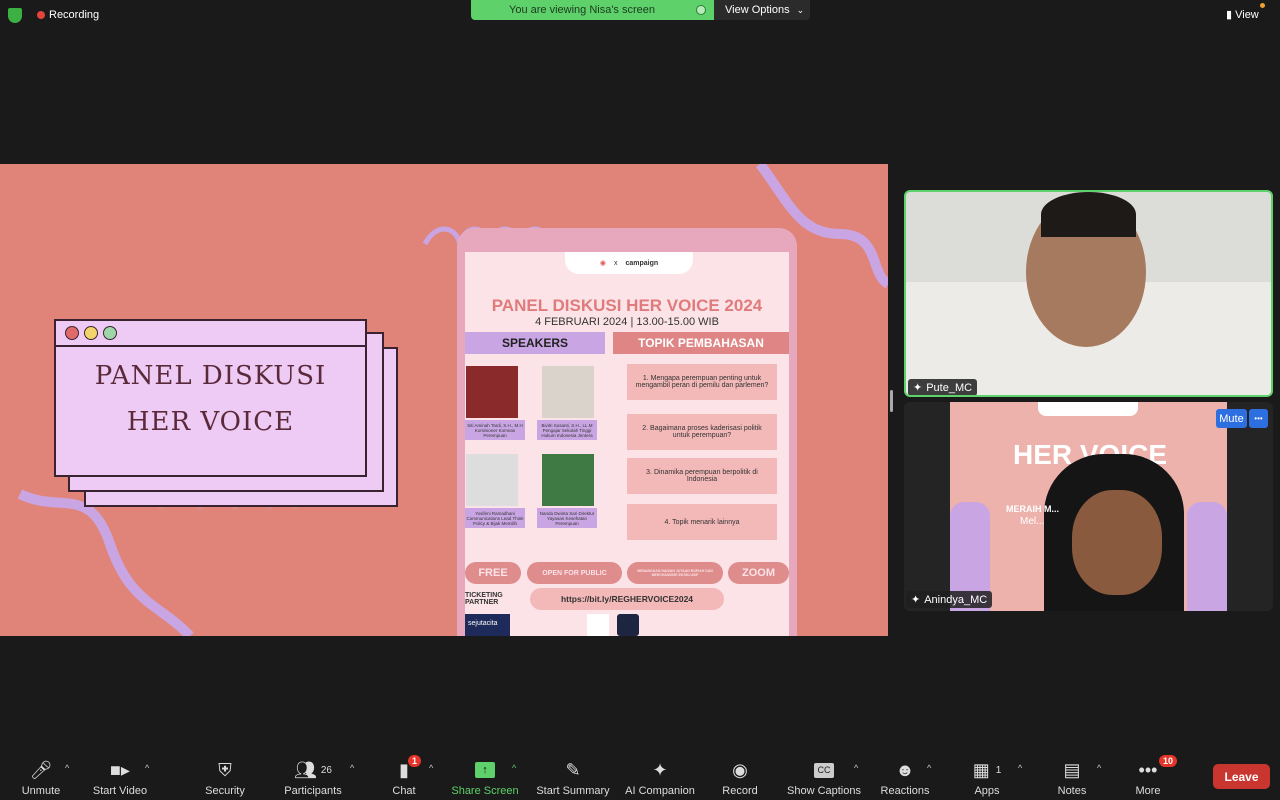  I want to click on campaign-logo: campaign, so click(642, 263).